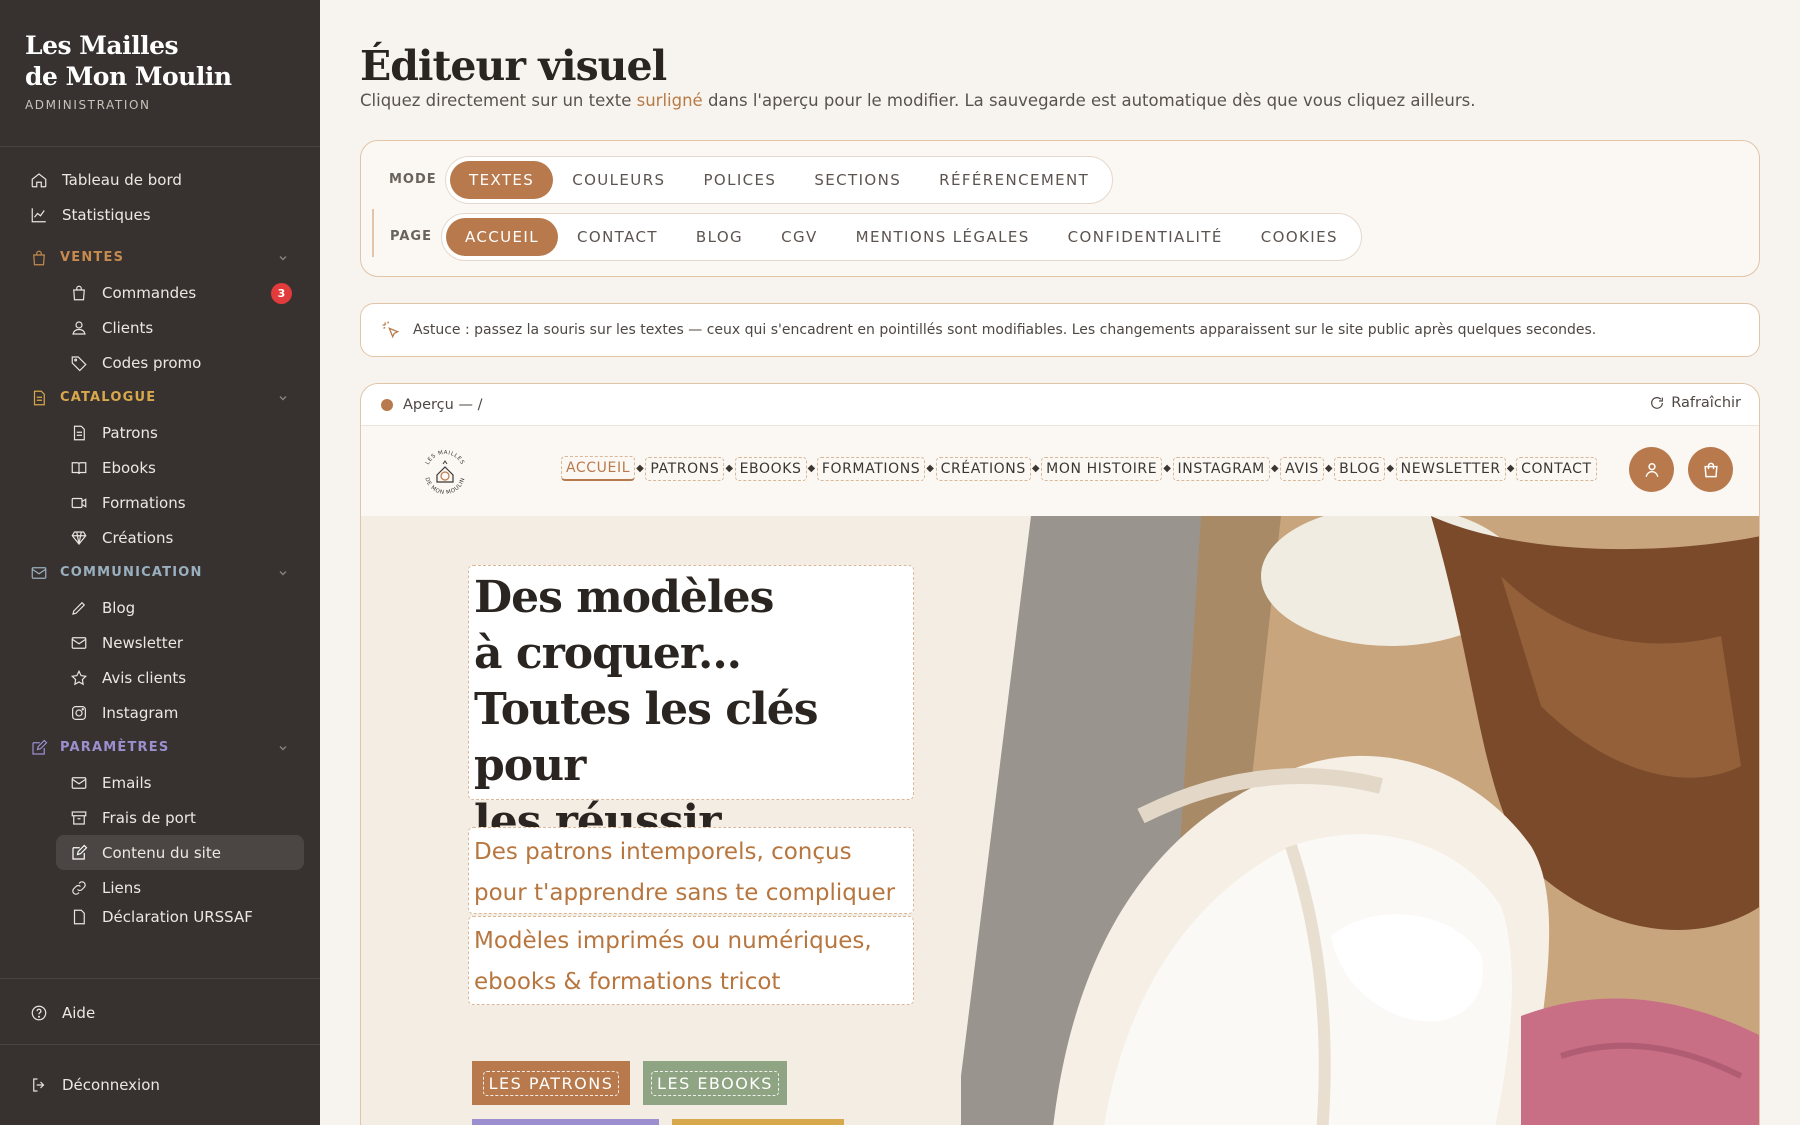 The height and width of the screenshot is (1125, 1800). I want to click on page-tab-cookies: COOKIES, so click(1299, 237).